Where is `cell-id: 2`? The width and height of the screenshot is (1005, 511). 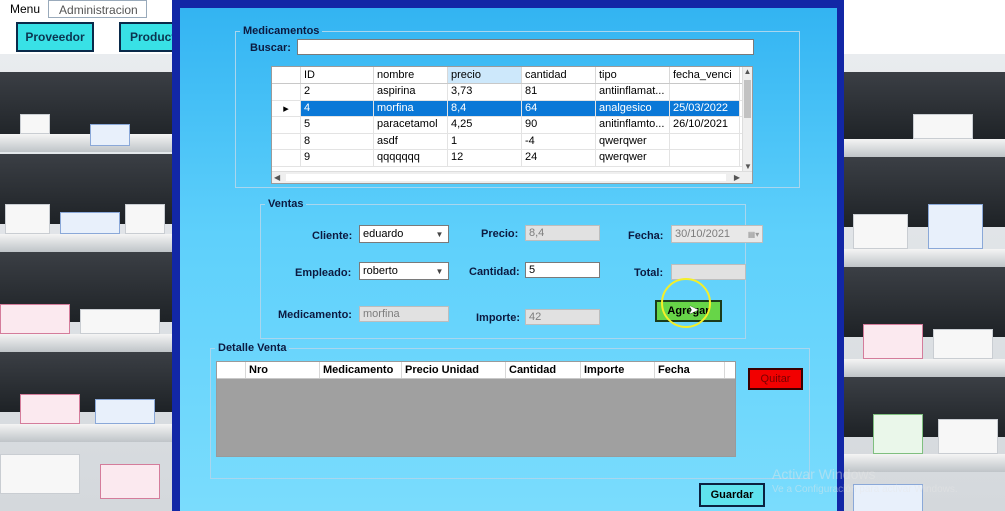 cell-id: 2 is located at coordinates (337, 92).